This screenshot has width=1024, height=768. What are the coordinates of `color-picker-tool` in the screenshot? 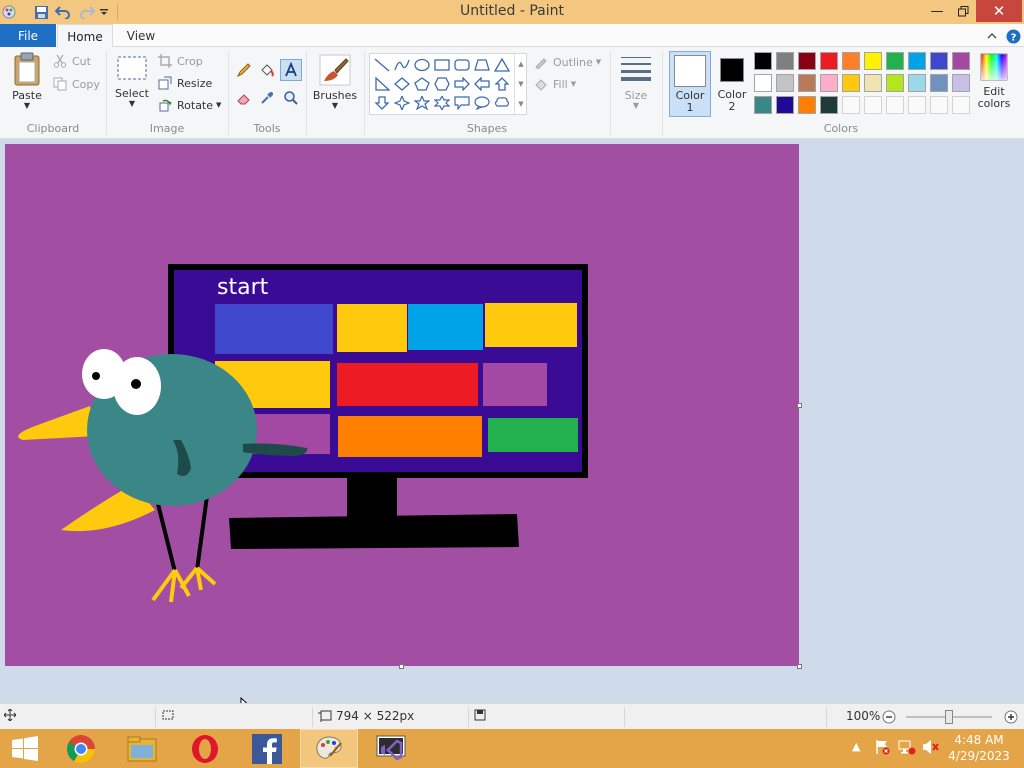 It's located at (267, 98).